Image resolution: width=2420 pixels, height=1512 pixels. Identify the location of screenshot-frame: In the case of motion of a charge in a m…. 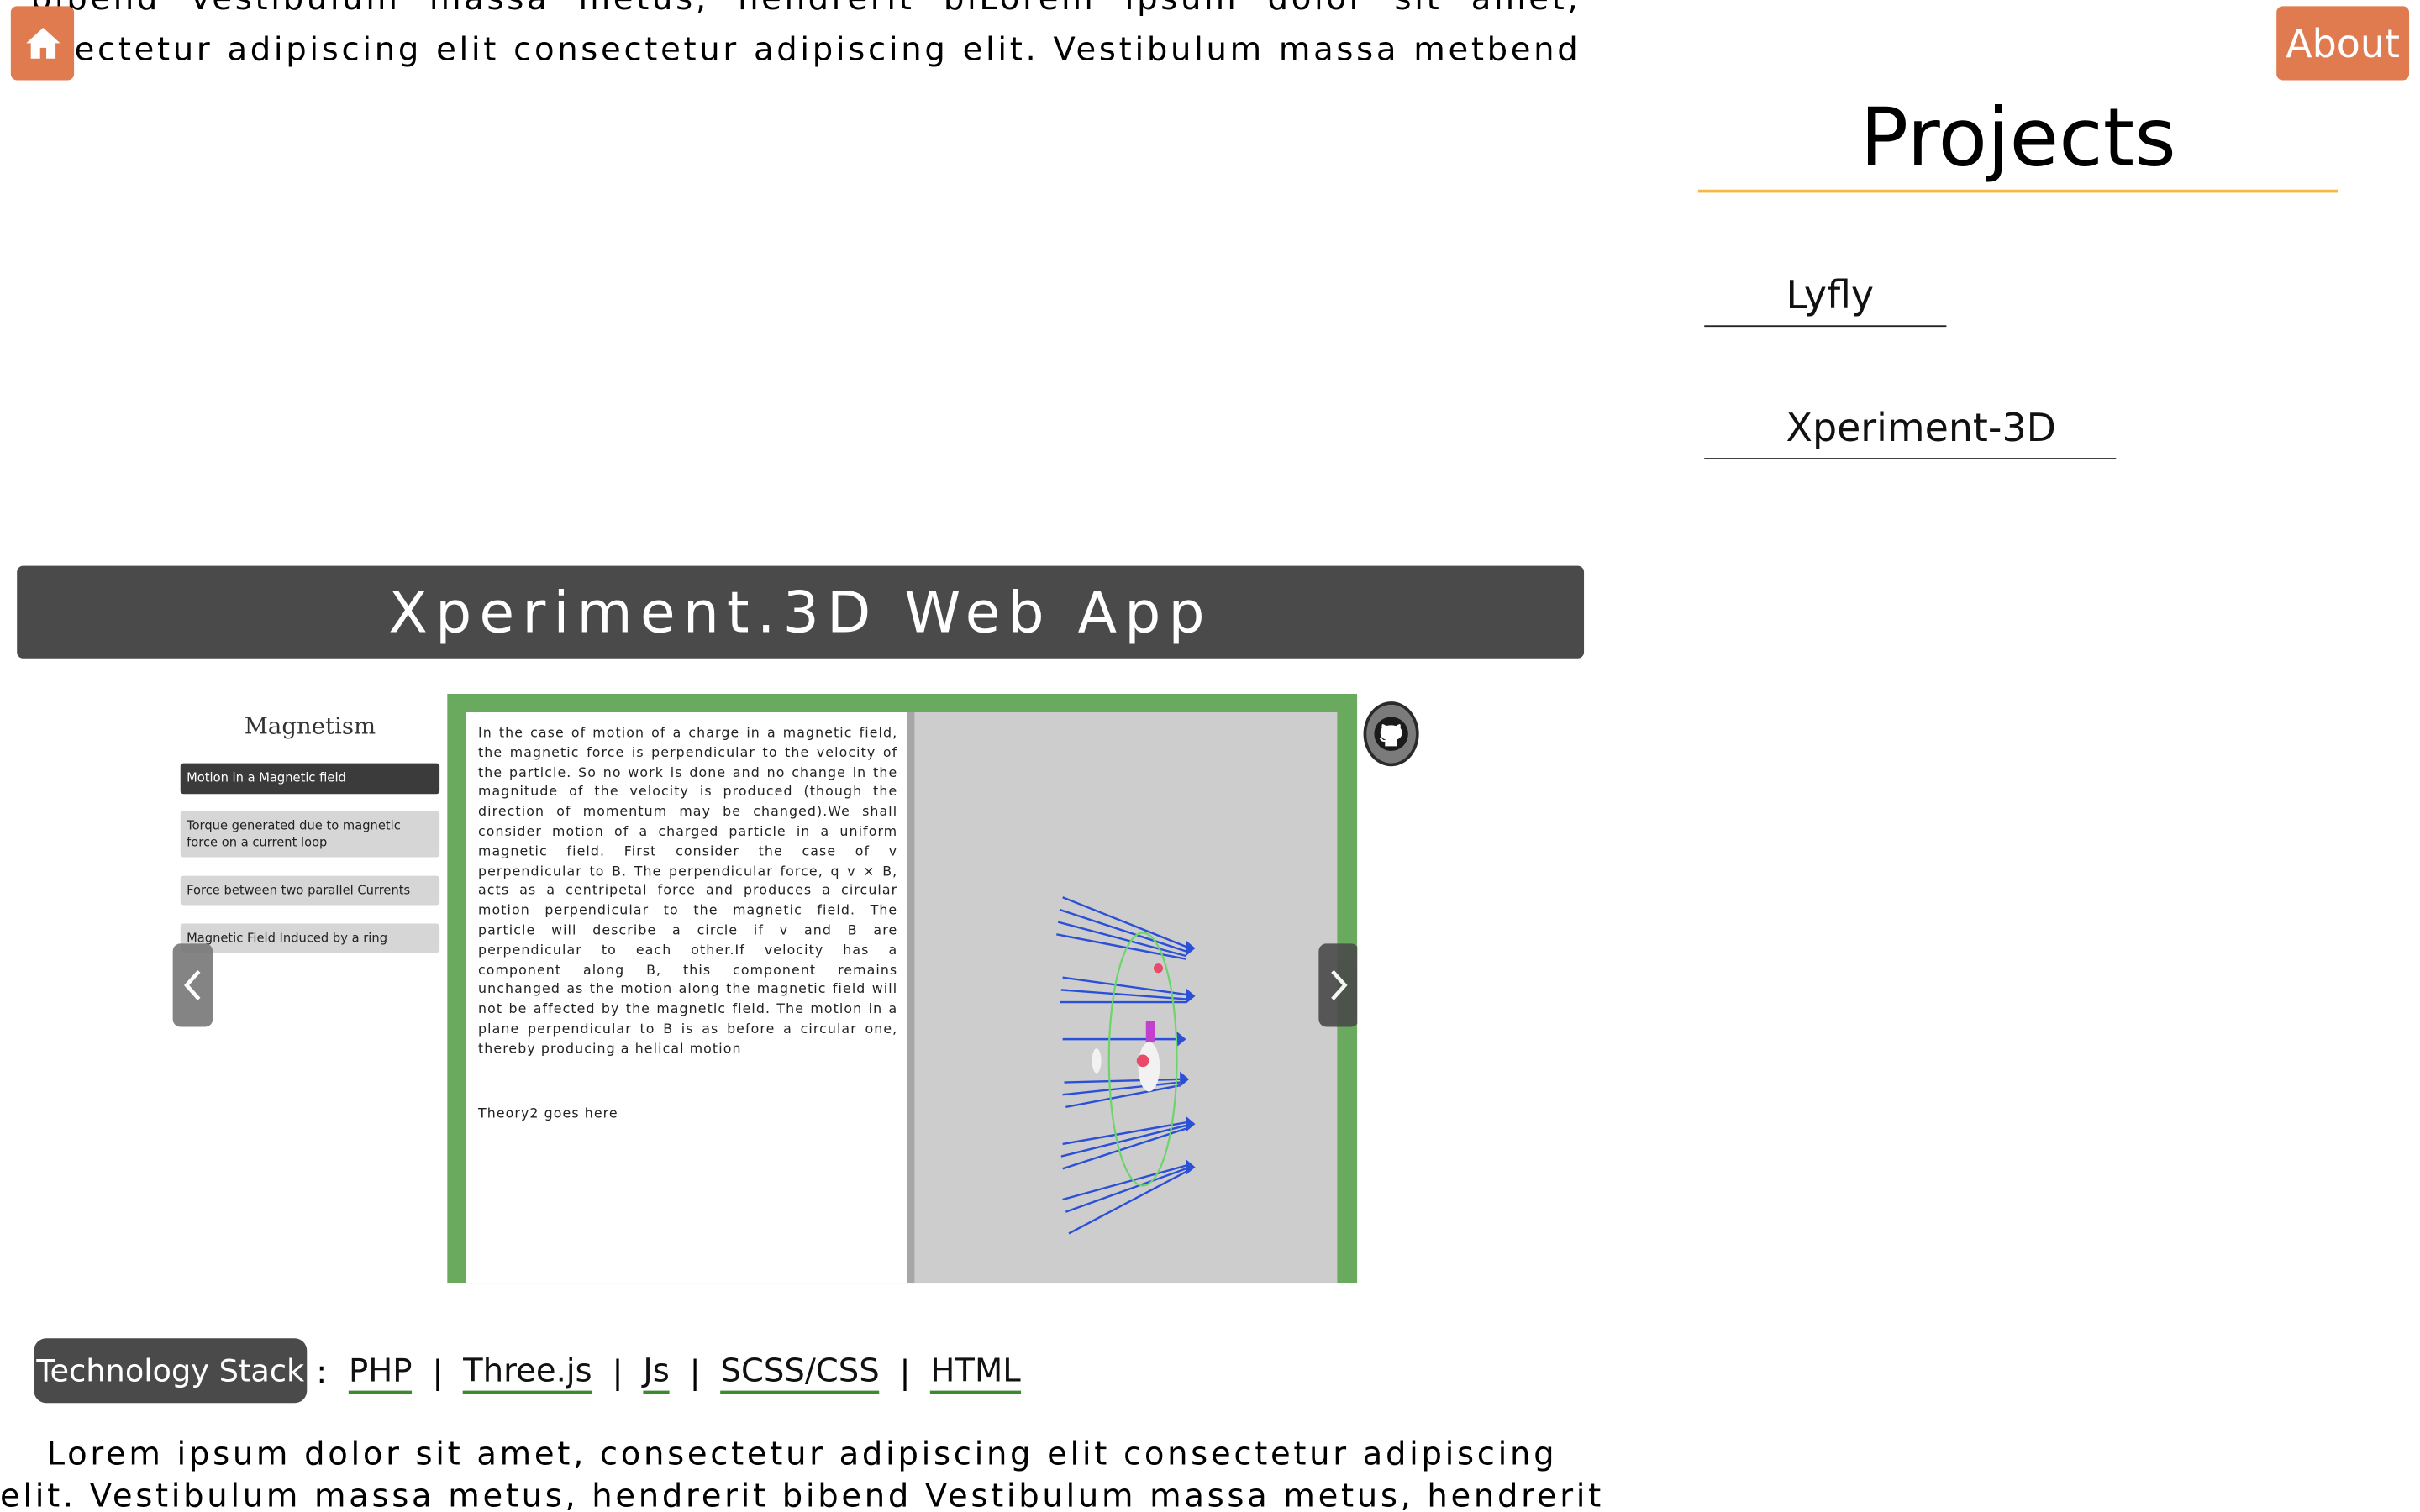
(902, 988).